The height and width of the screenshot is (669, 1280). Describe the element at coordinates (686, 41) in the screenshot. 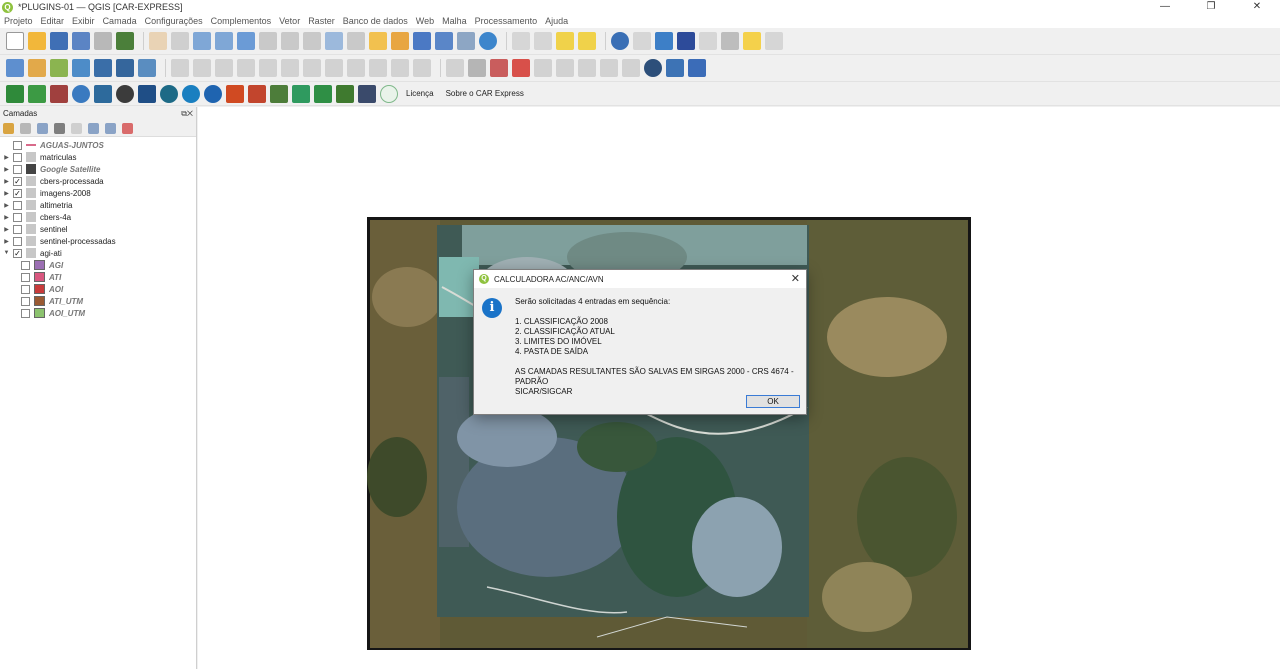

I see `statistics-sigma-icon` at that location.